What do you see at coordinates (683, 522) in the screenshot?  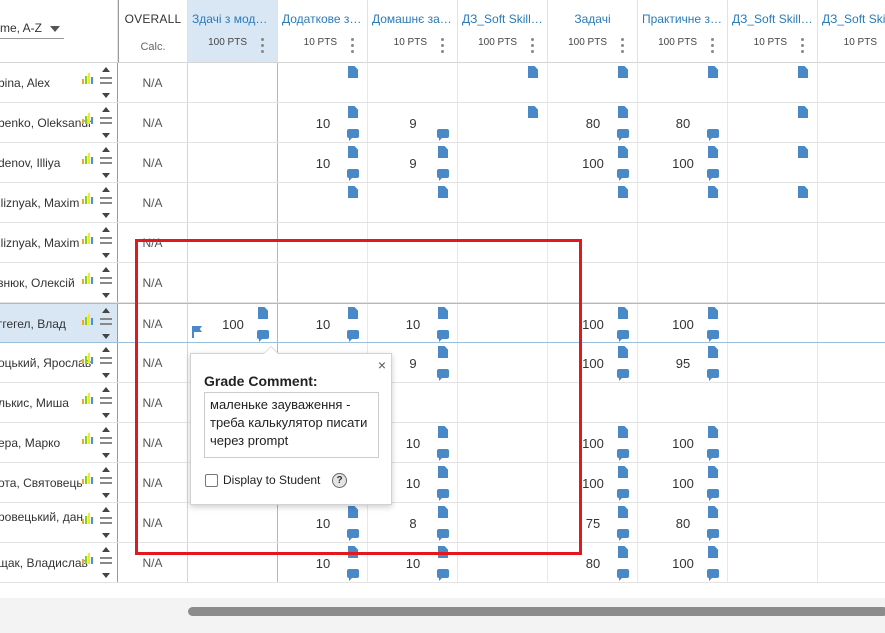 I see `grade-cell: 80` at bounding box center [683, 522].